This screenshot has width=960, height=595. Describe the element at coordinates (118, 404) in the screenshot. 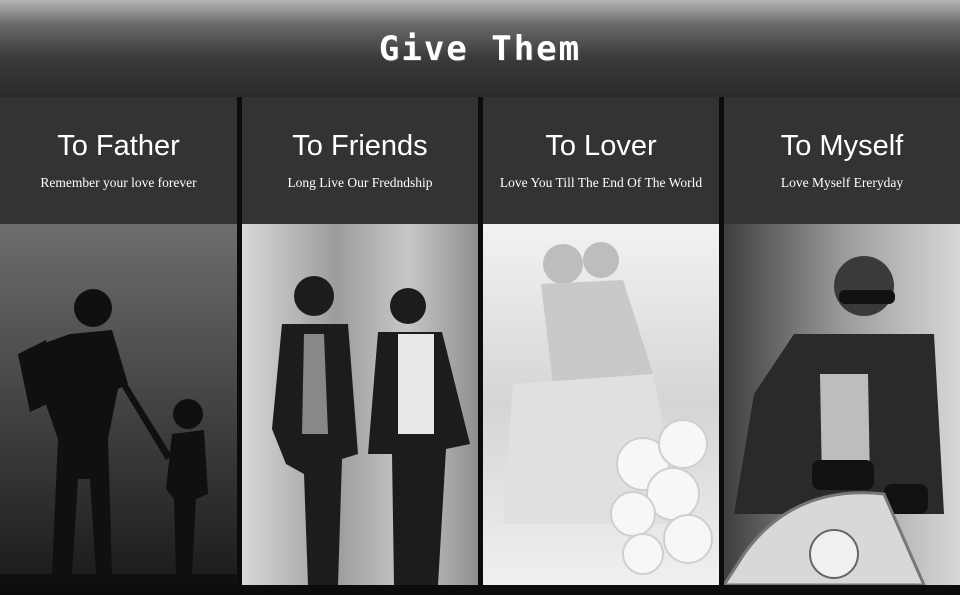

I see `father-and-child-silhouette-icon` at that location.